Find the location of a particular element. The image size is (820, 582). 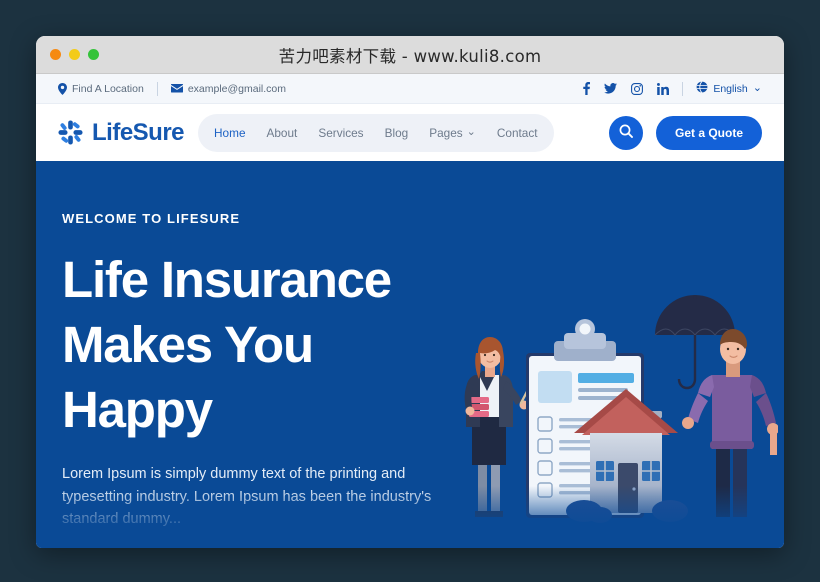

pinwheel-logo-icon is located at coordinates (70, 132).